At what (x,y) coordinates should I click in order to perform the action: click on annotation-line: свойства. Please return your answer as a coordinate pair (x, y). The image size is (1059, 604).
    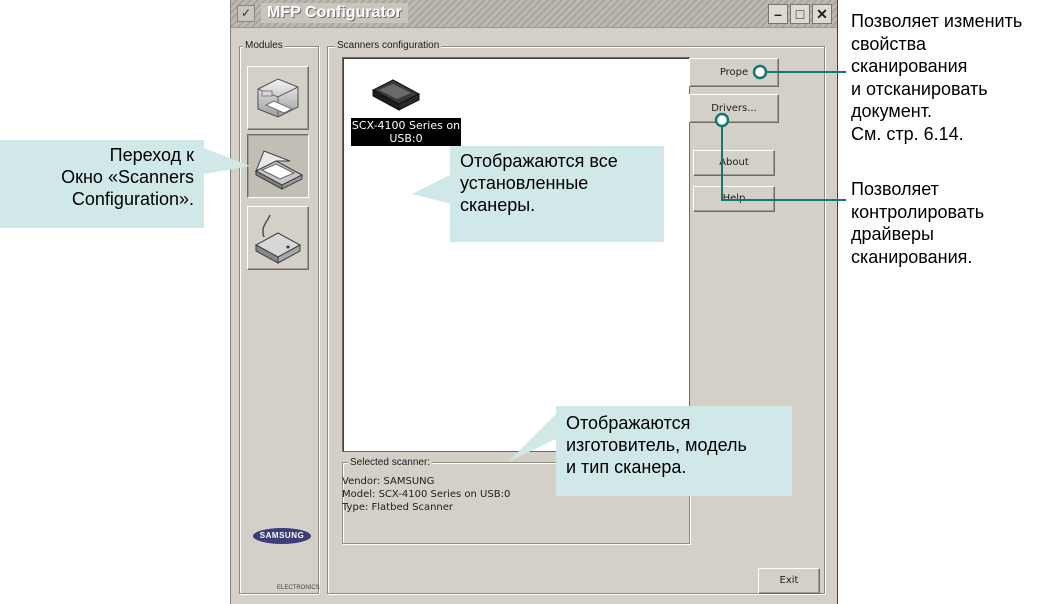
    Looking at the image, I should click on (889, 43).